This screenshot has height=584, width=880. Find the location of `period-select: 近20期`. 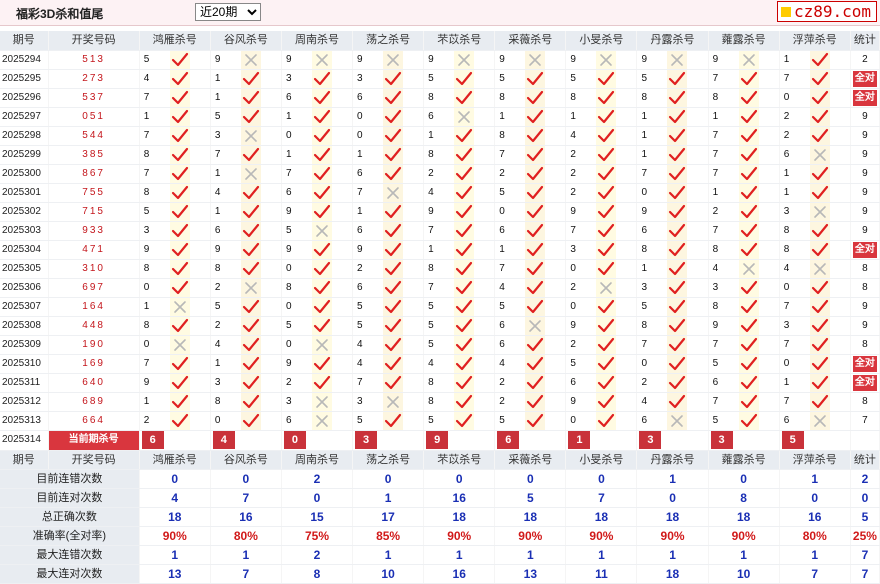

period-select: 近20期 is located at coordinates (228, 12).